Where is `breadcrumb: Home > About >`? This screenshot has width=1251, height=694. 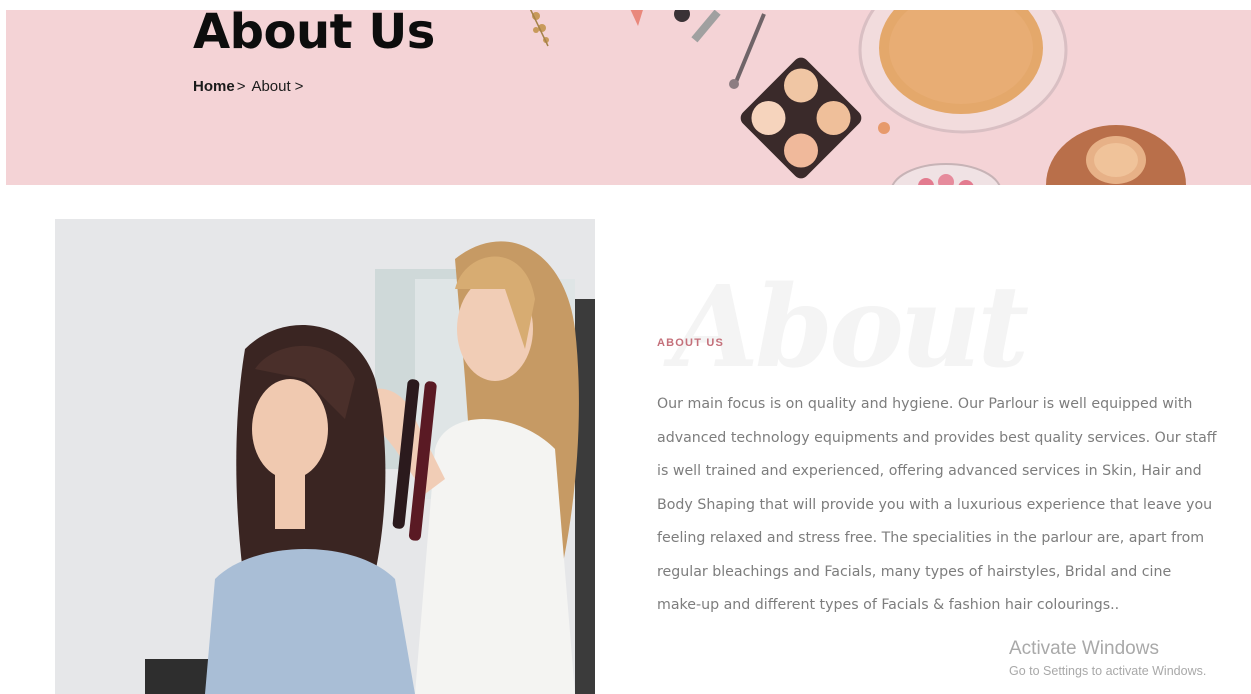
breadcrumb: Home > About > is located at coordinates (251, 86).